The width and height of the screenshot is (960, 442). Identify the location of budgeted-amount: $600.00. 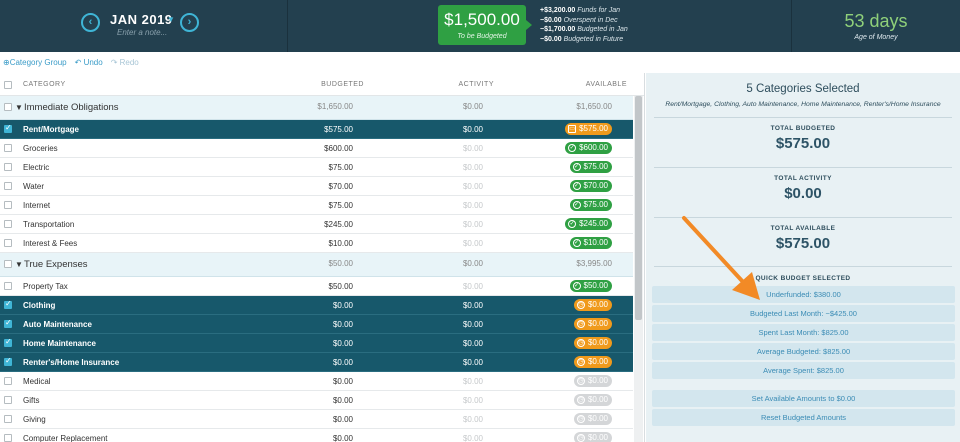
(338, 148).